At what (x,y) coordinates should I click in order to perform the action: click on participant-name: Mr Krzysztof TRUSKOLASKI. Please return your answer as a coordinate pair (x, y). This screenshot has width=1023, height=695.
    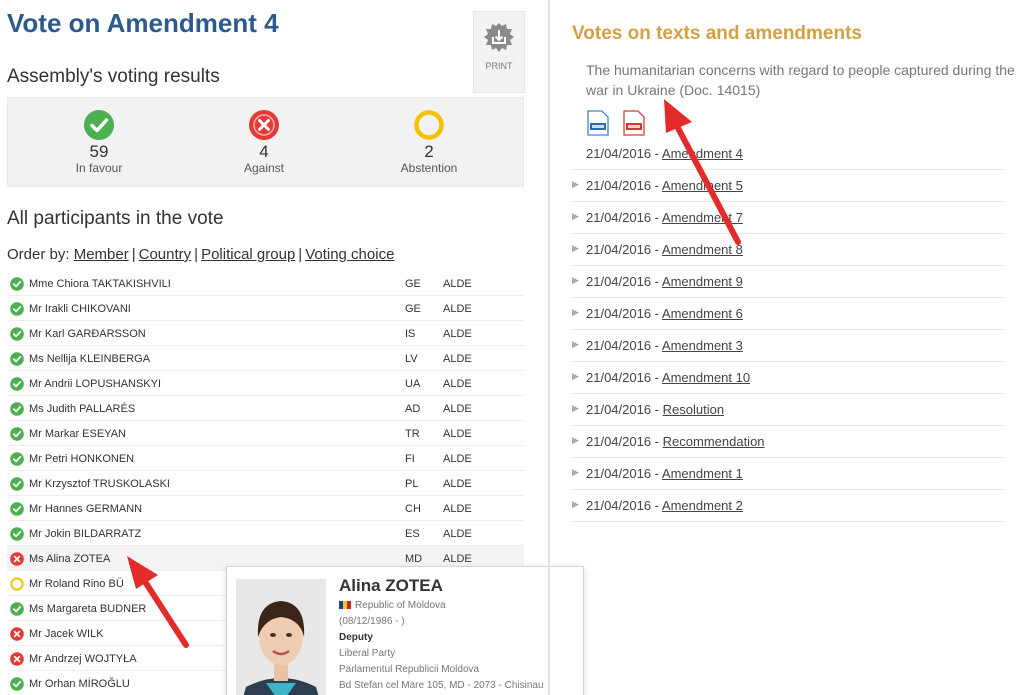
    Looking at the image, I should click on (99, 484).